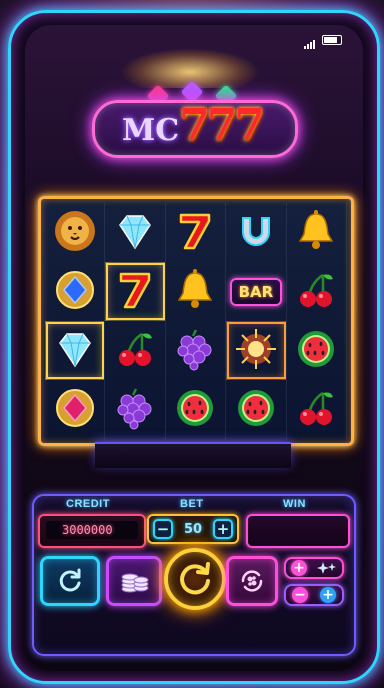 The height and width of the screenshot is (688, 384). I want to click on logo-text: MC777, so click(192, 130).